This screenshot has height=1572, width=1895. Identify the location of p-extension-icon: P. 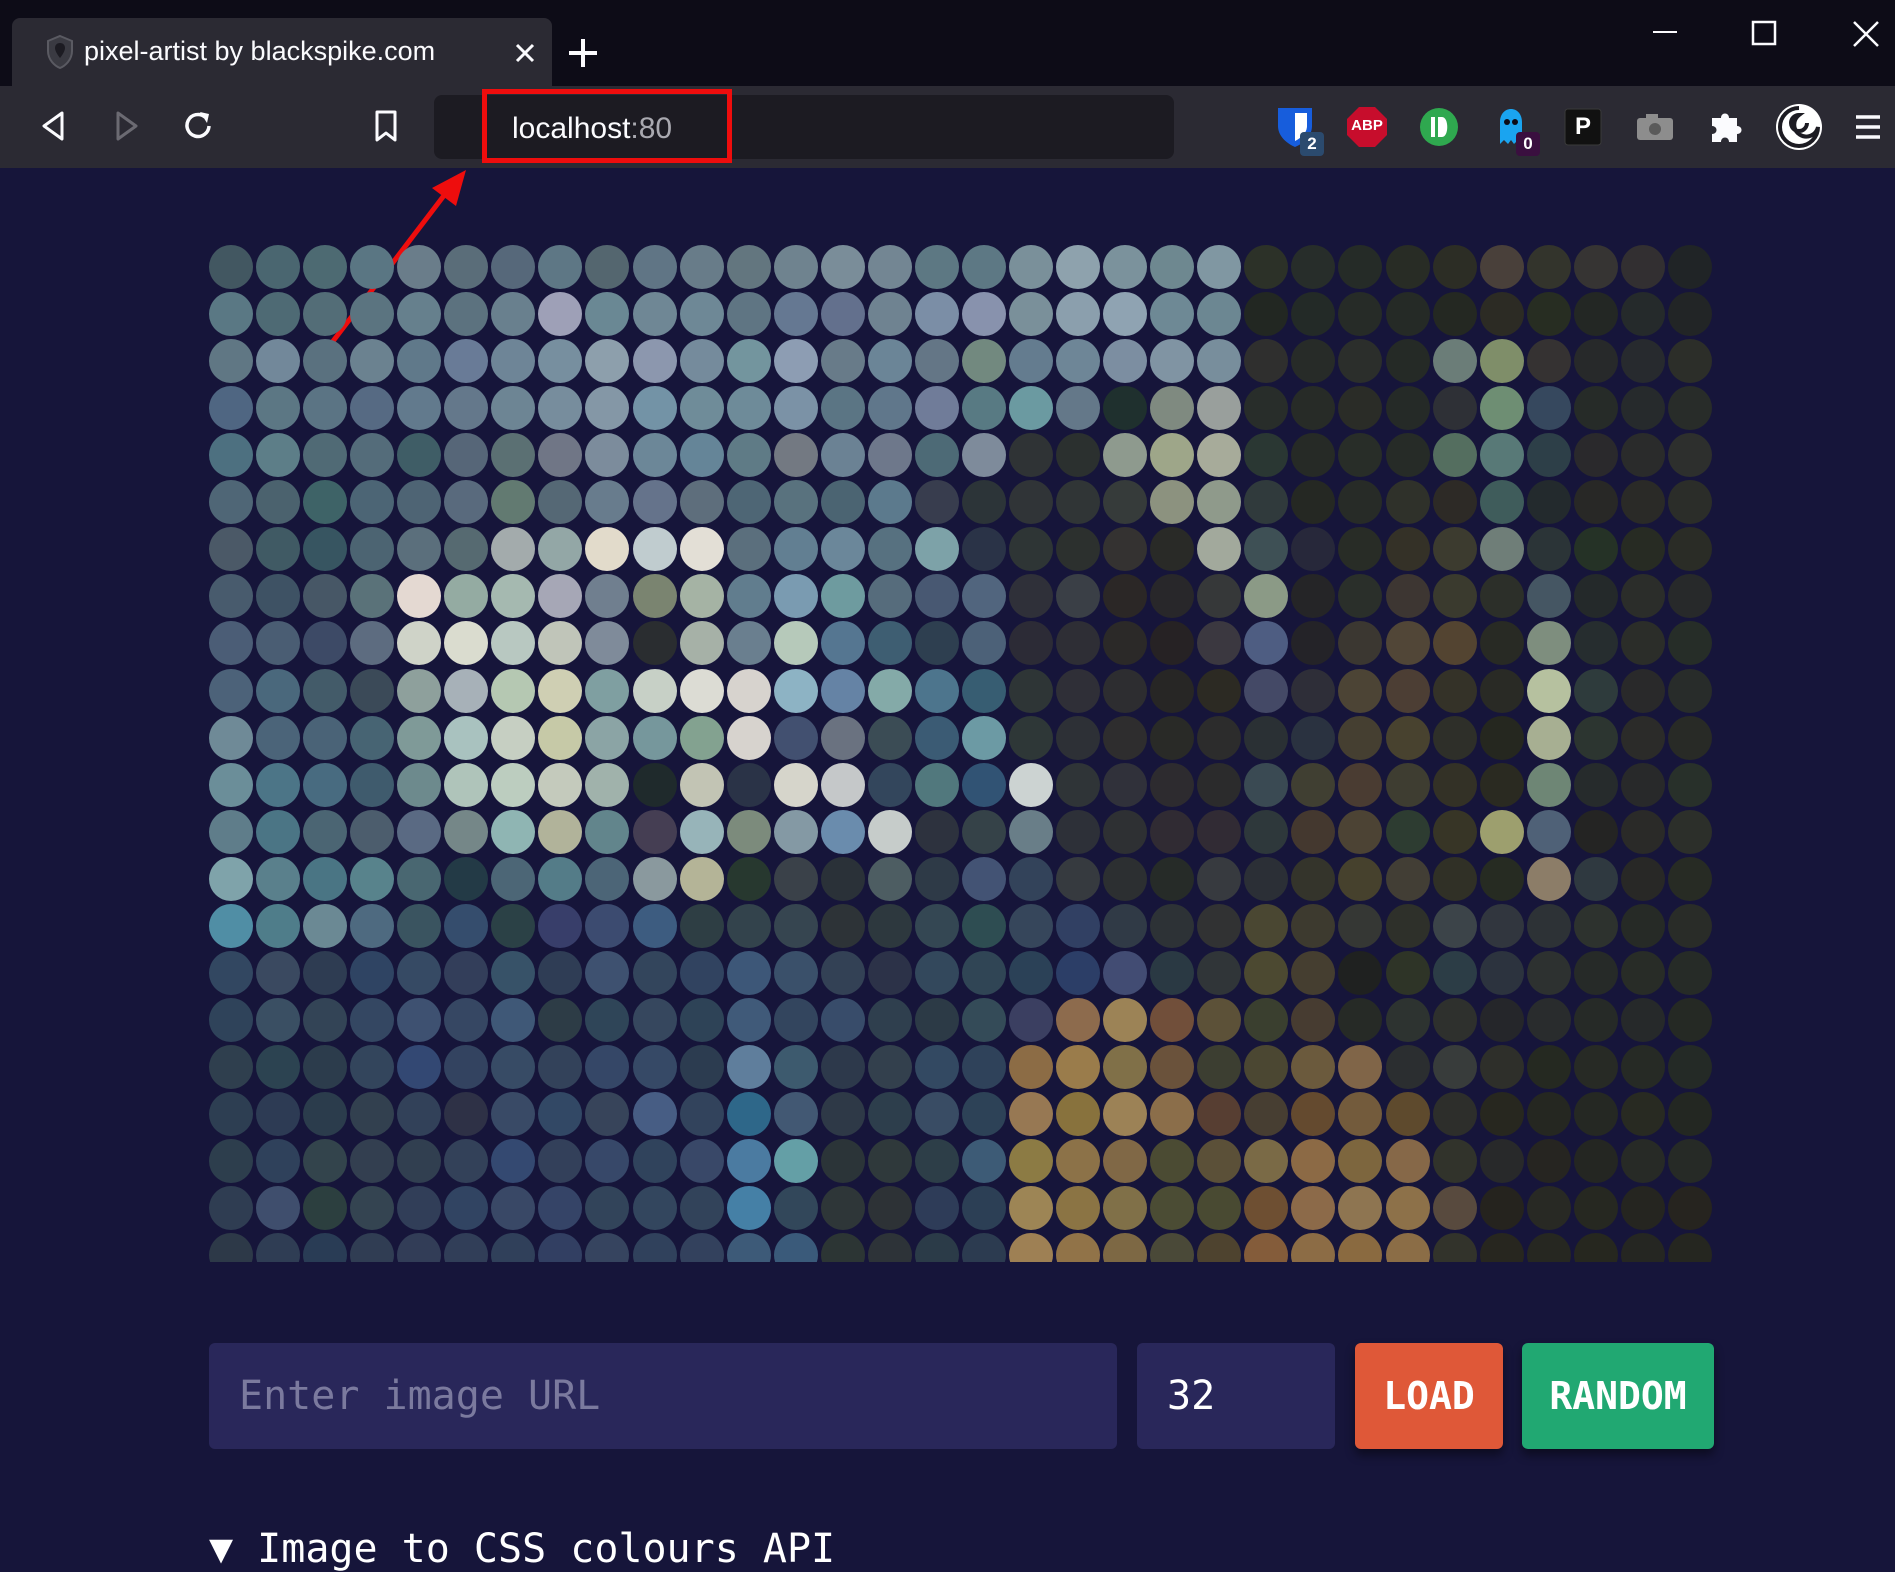
(1583, 127).